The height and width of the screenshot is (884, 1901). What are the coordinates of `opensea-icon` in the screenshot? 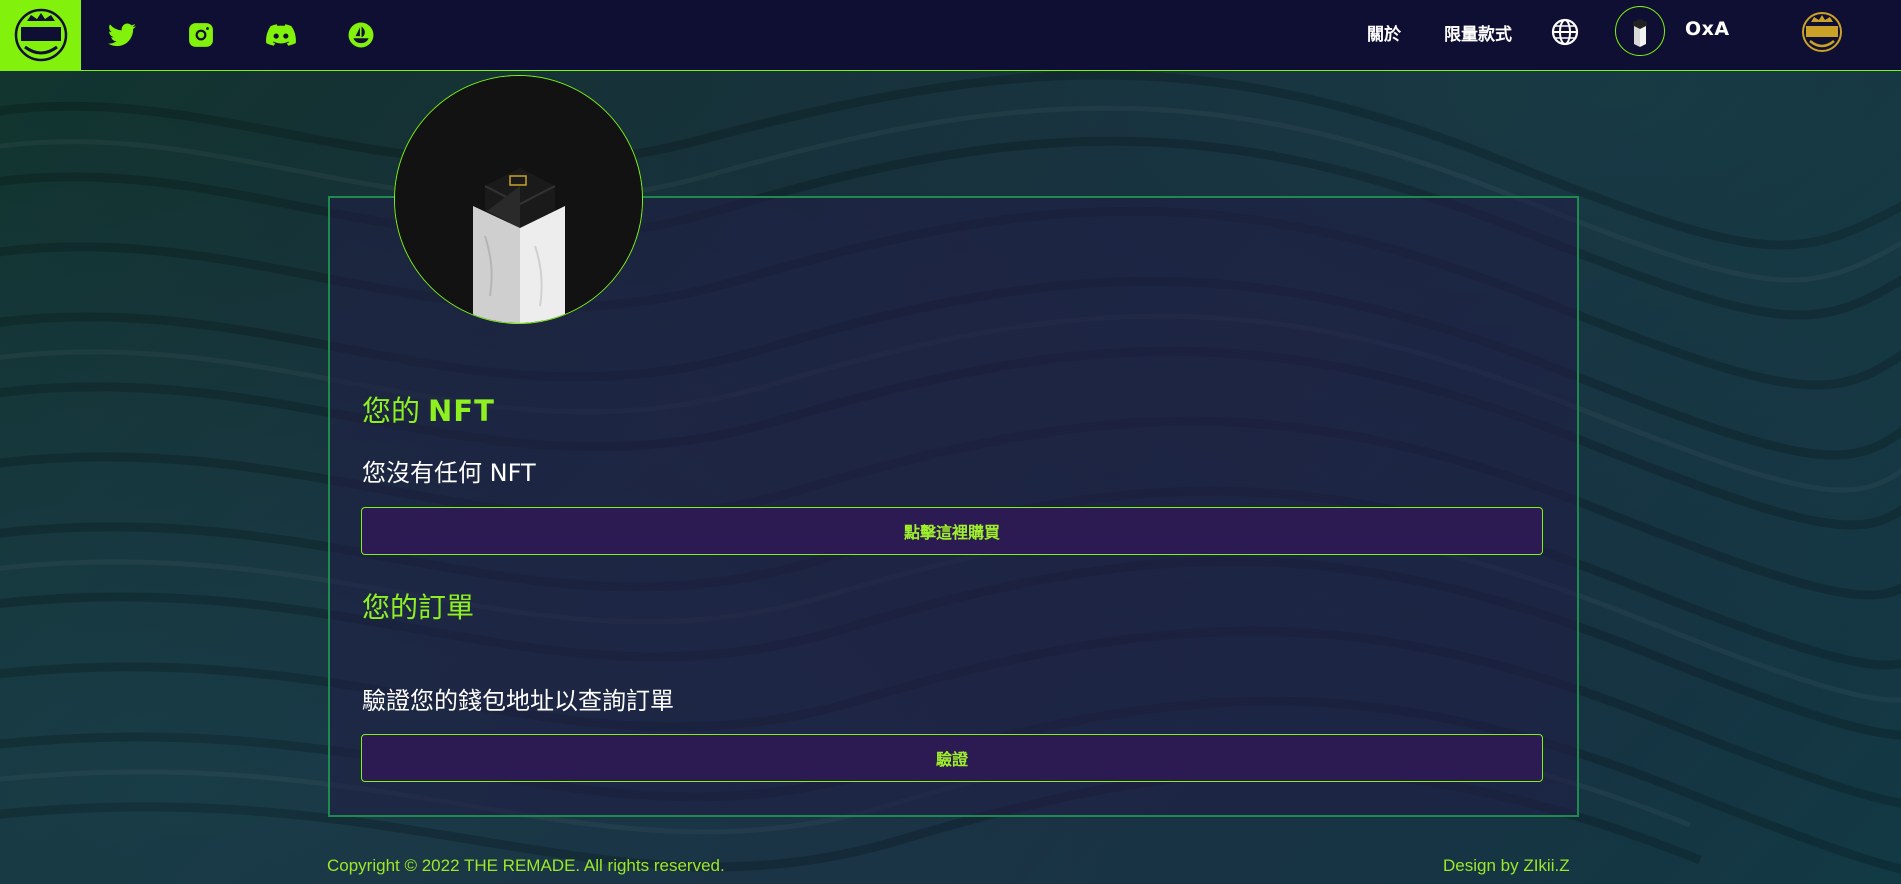 It's located at (361, 35).